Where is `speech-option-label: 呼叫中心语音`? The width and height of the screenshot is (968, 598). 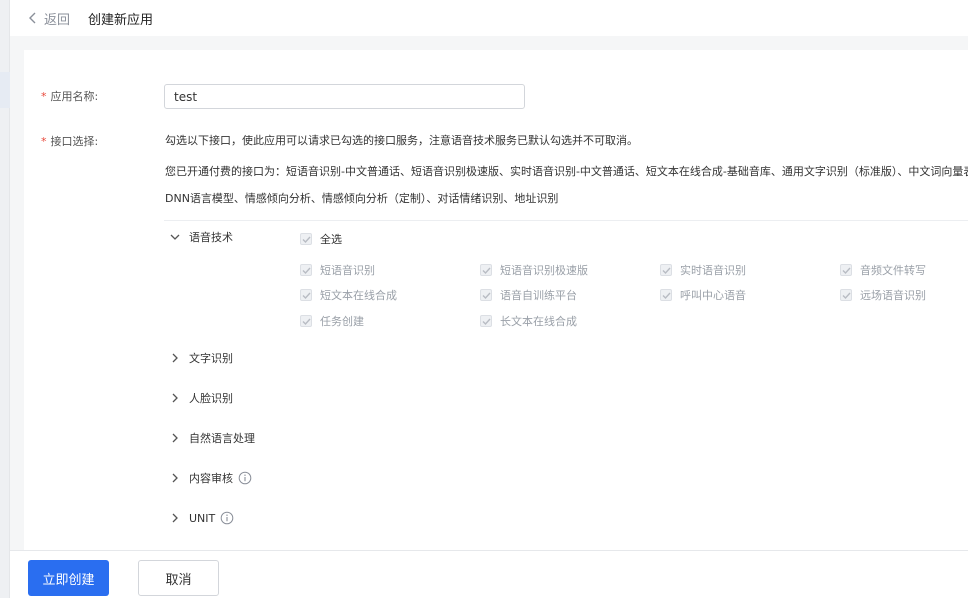 speech-option-label: 呼叫中心语音 is located at coordinates (713, 295).